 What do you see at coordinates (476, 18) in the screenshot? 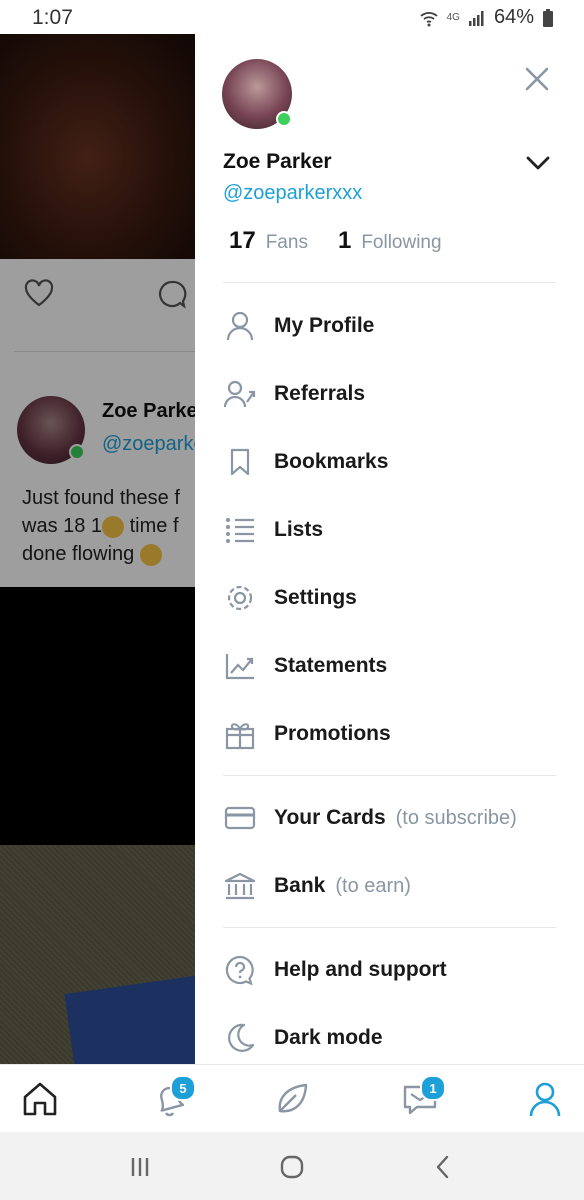
I see `signal-icon` at bounding box center [476, 18].